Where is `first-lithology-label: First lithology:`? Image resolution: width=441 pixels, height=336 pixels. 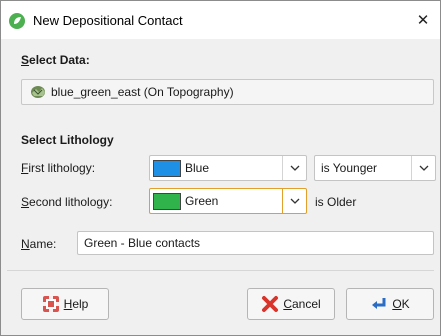 first-lithology-label: First lithology: is located at coordinates (58, 168).